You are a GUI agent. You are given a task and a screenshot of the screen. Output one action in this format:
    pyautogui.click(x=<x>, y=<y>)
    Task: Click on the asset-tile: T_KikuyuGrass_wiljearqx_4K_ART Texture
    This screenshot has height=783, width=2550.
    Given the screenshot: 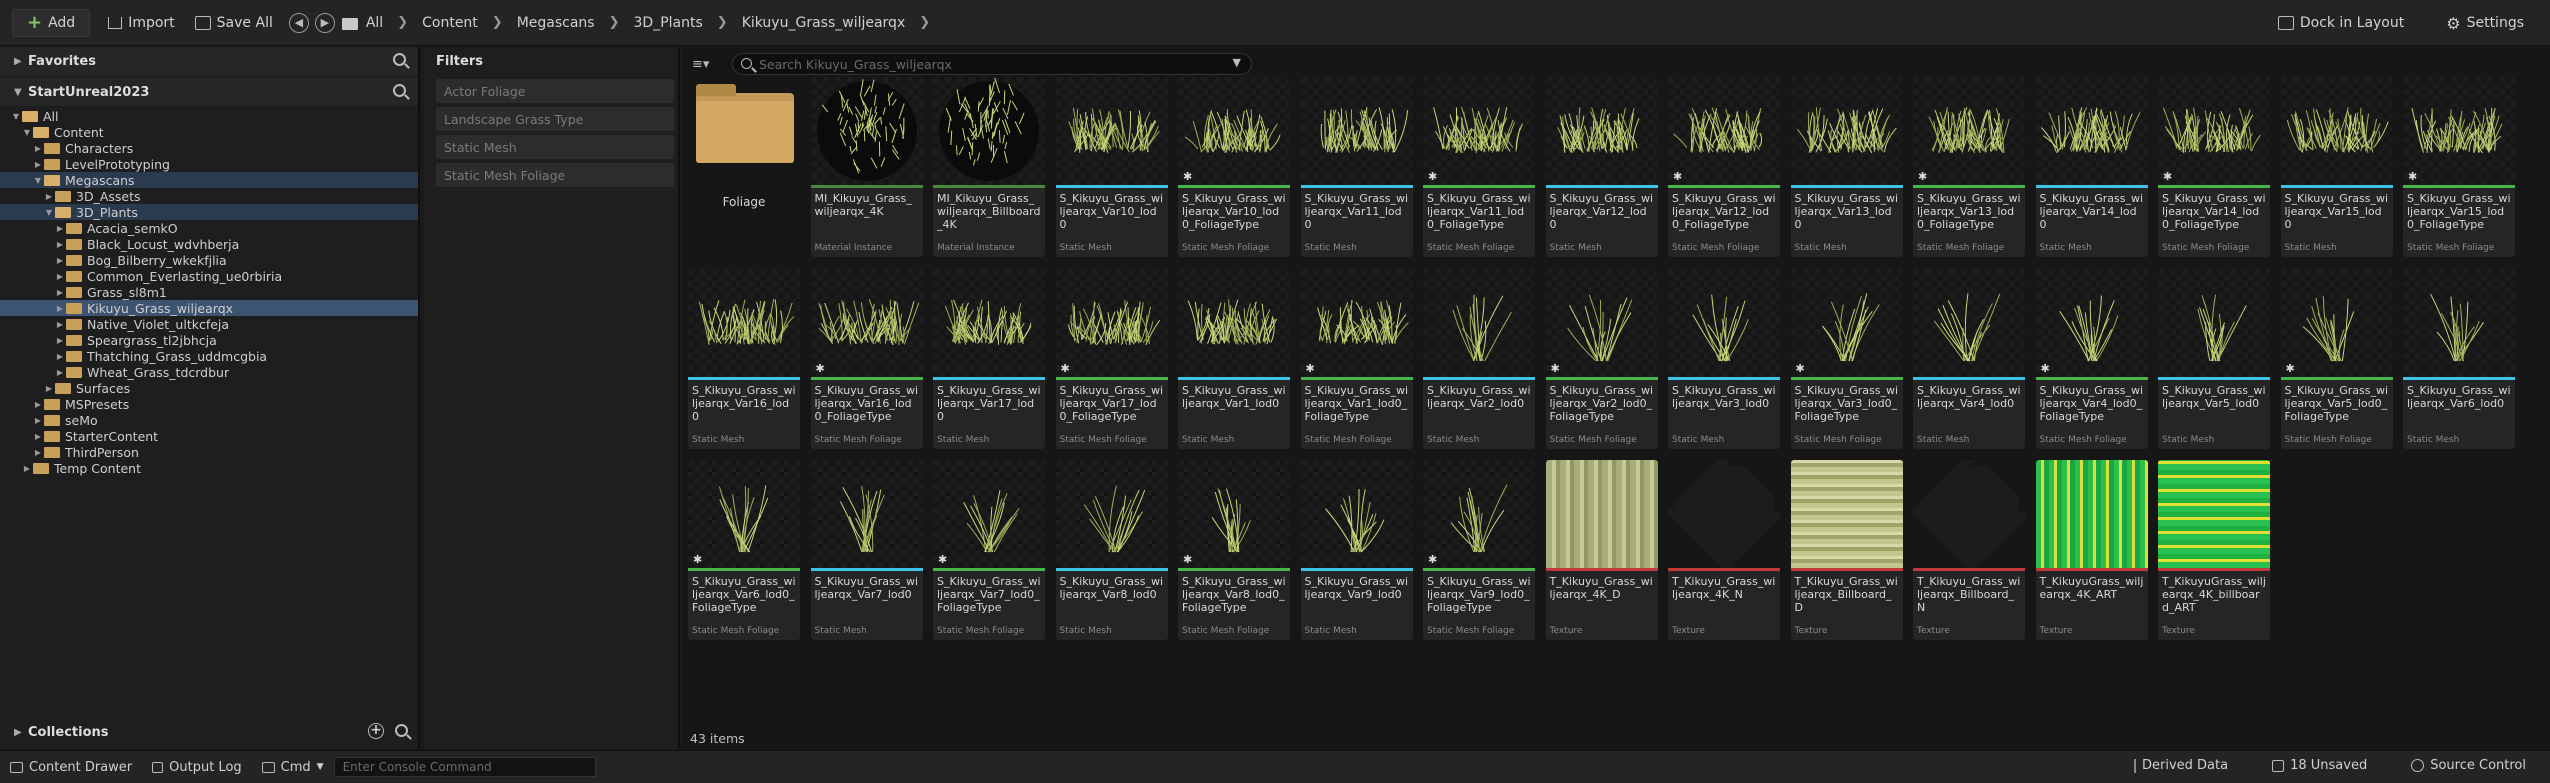 What is the action you would take?
    pyautogui.click(x=2091, y=550)
    